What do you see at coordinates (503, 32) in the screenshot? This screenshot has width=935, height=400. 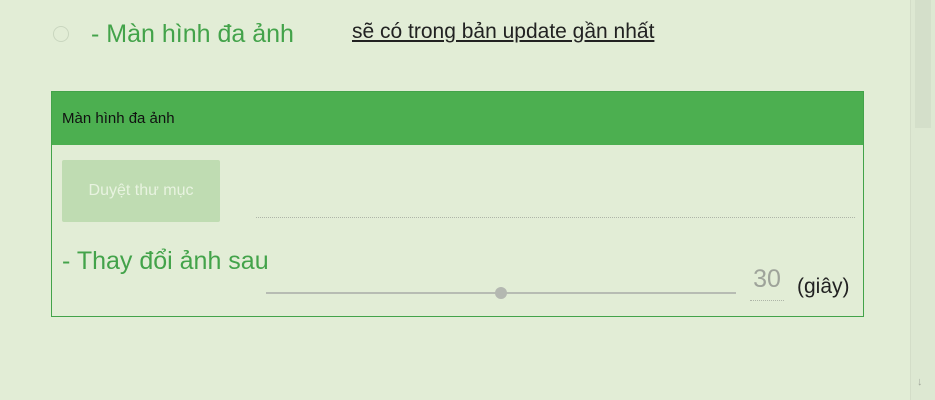 I see `update-notice-link: sẽ có trong bản update gần nhất` at bounding box center [503, 32].